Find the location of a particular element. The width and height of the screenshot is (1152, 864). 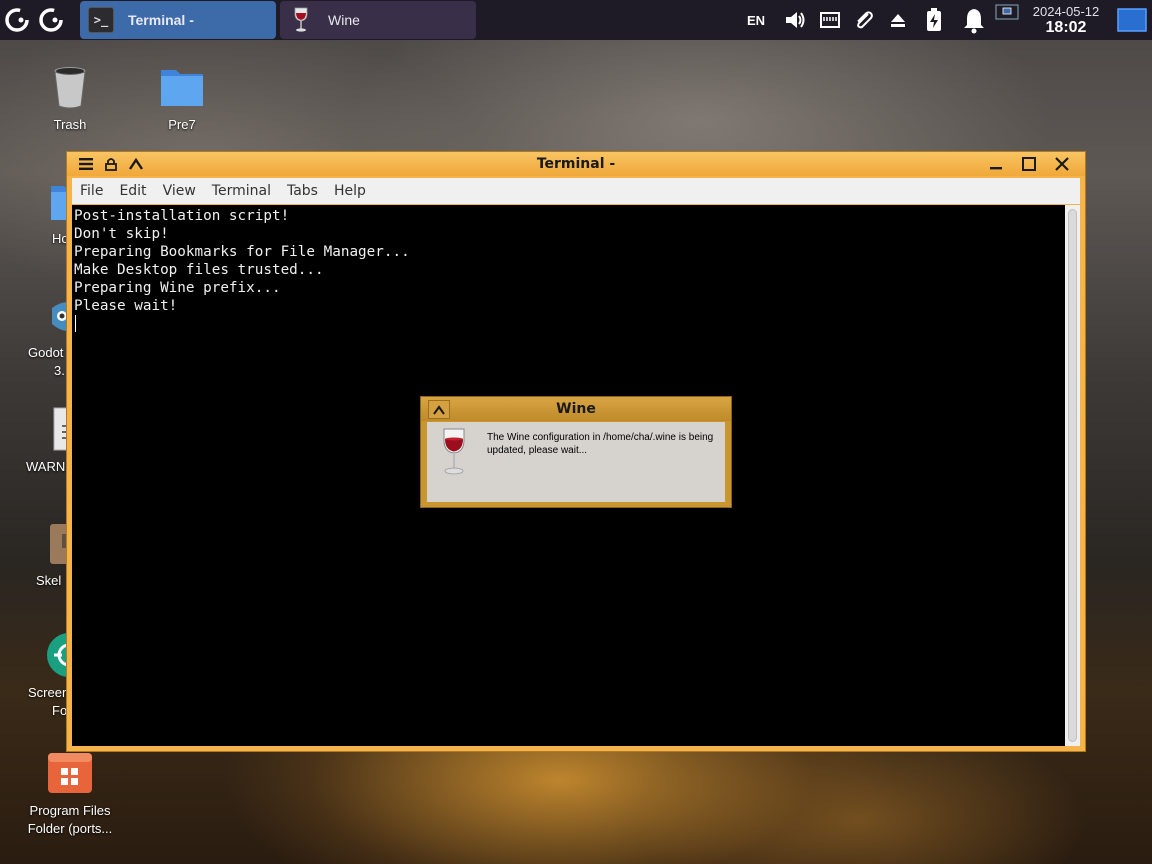

scrollbar-thumb is located at coordinates (1072, 475).